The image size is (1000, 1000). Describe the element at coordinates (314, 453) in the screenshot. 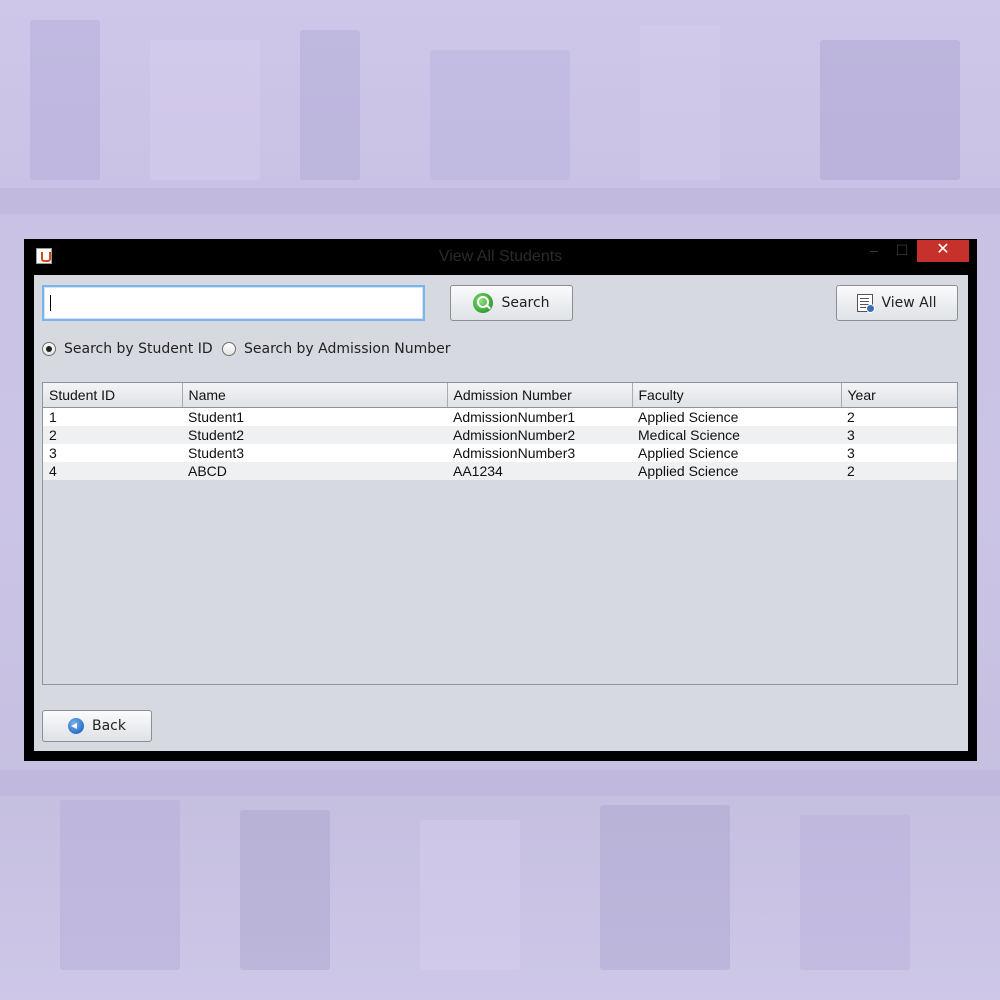

I see `cell-name: Student3` at that location.